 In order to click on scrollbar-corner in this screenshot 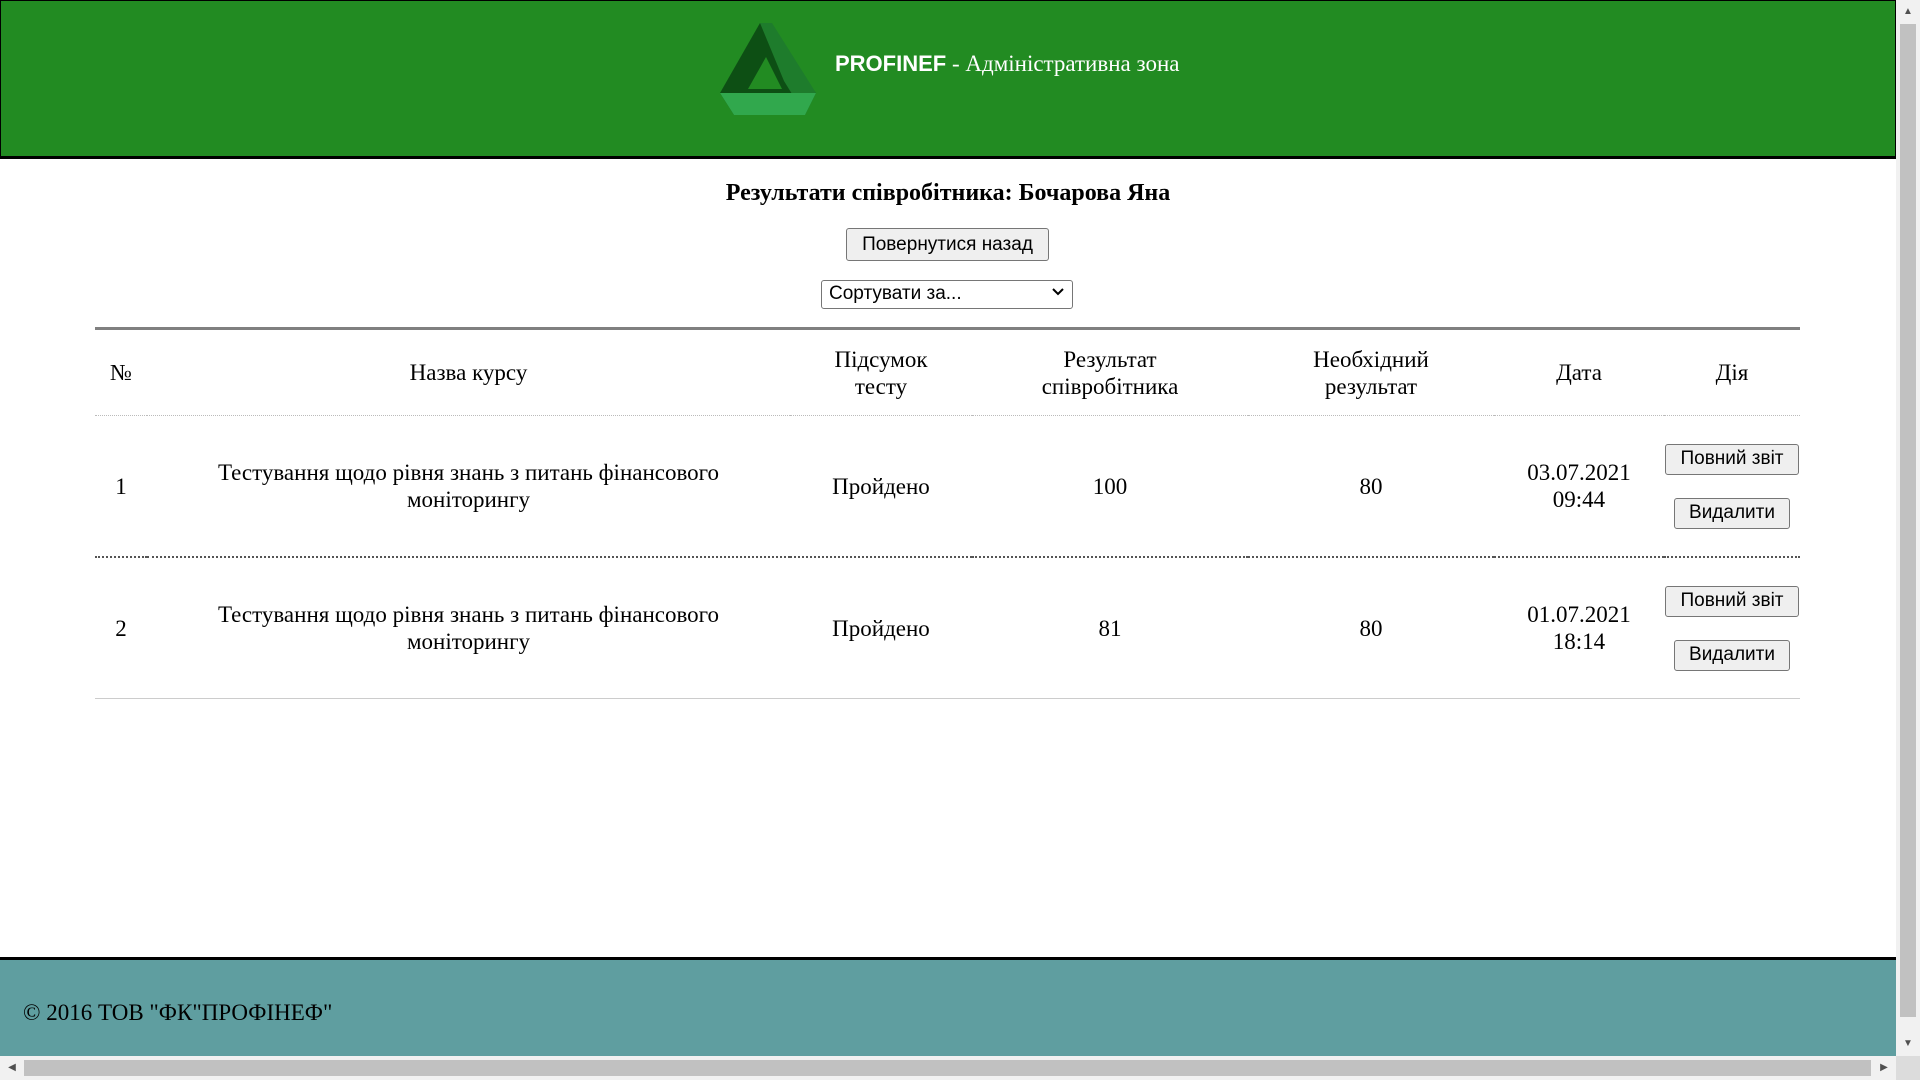, I will do `click(1908, 1068)`.